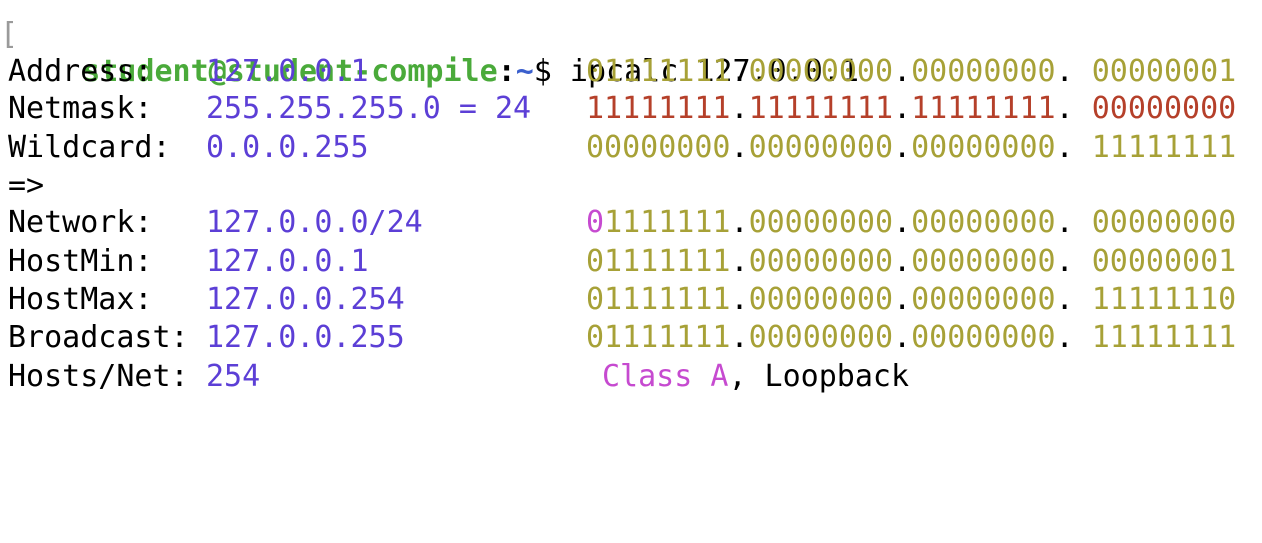 Image resolution: width=1262 pixels, height=543 pixels. I want to click on row-label: Broadcast:, so click(98, 337).